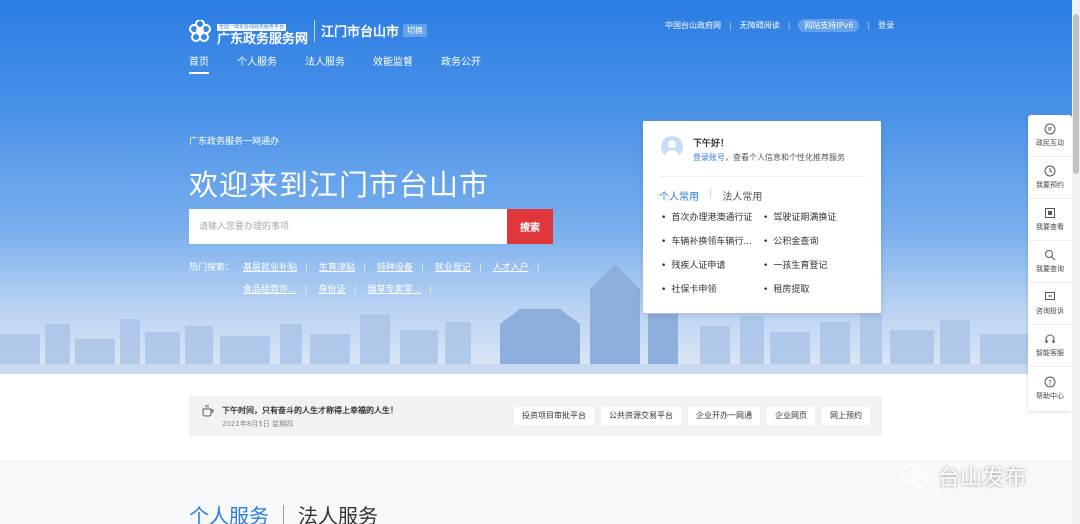 The height and width of the screenshot is (524, 1080). Describe the element at coordinates (1050, 185) in the screenshot. I see `sidebar-label: 我要预约` at that location.